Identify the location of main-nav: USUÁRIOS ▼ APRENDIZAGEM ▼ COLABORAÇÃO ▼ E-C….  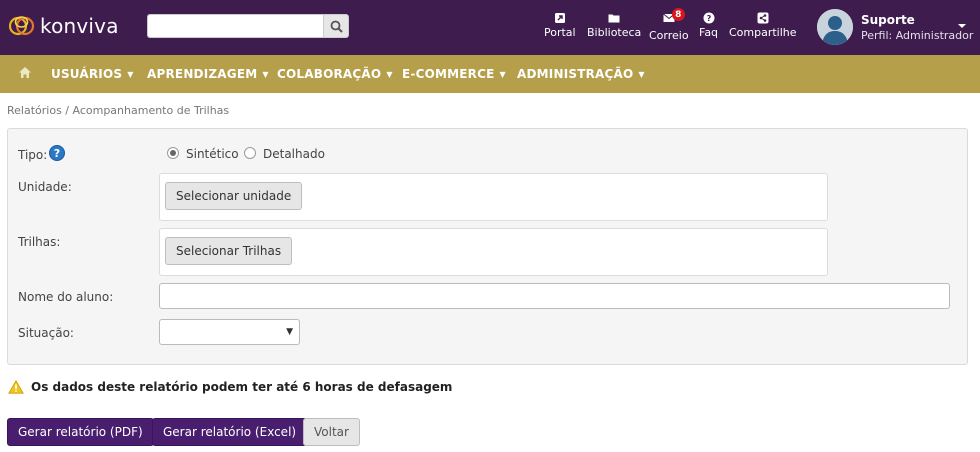
(490, 74).